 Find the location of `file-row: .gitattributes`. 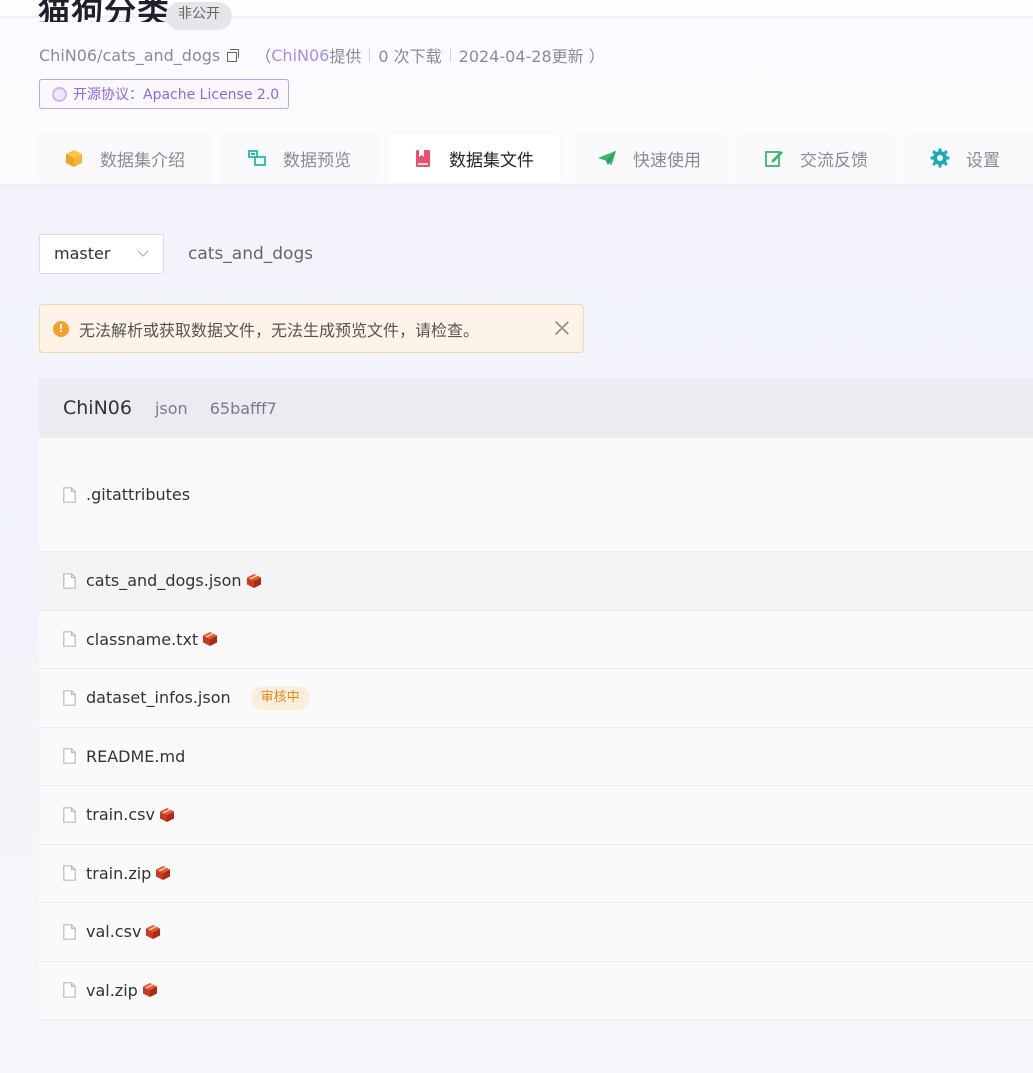

file-row: .gitattributes is located at coordinates (536, 495).